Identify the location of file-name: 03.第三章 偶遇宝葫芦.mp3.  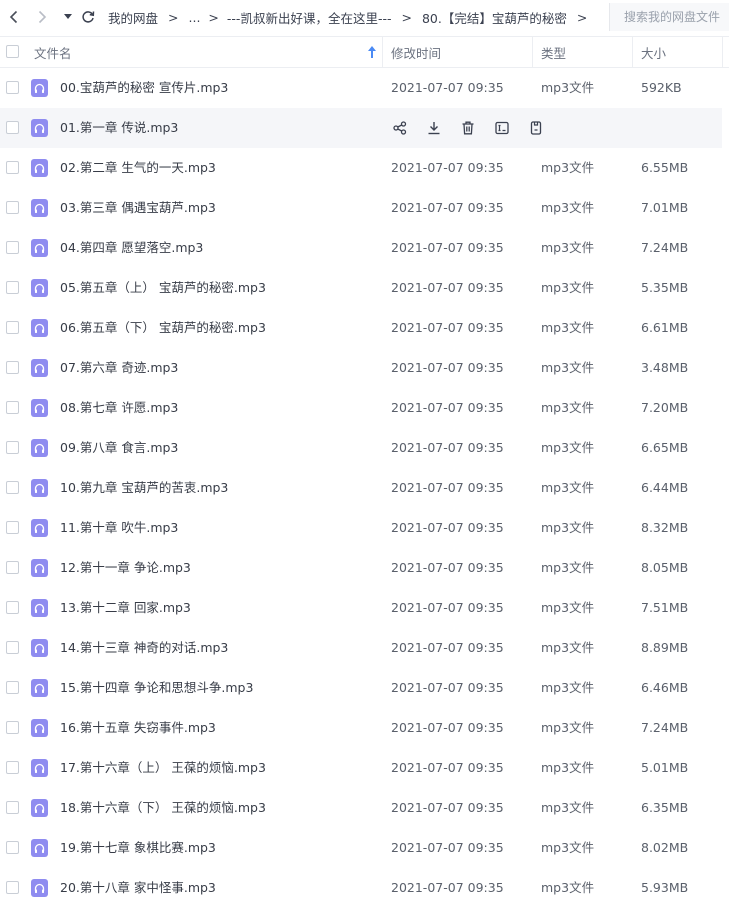
(138, 208).